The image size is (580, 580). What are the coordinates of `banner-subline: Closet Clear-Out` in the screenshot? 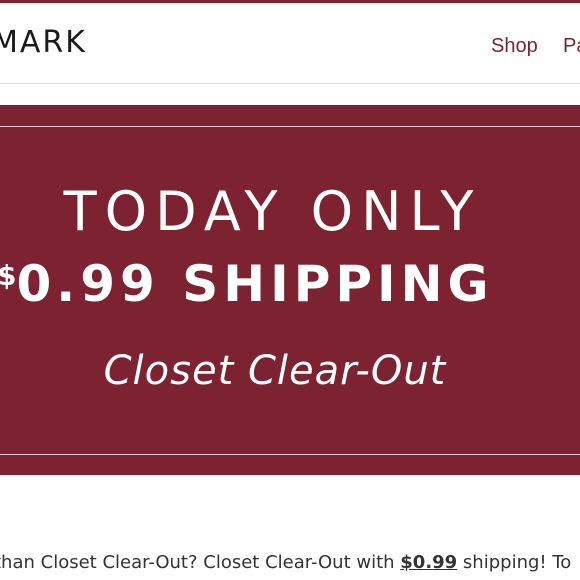 It's located at (275, 371).